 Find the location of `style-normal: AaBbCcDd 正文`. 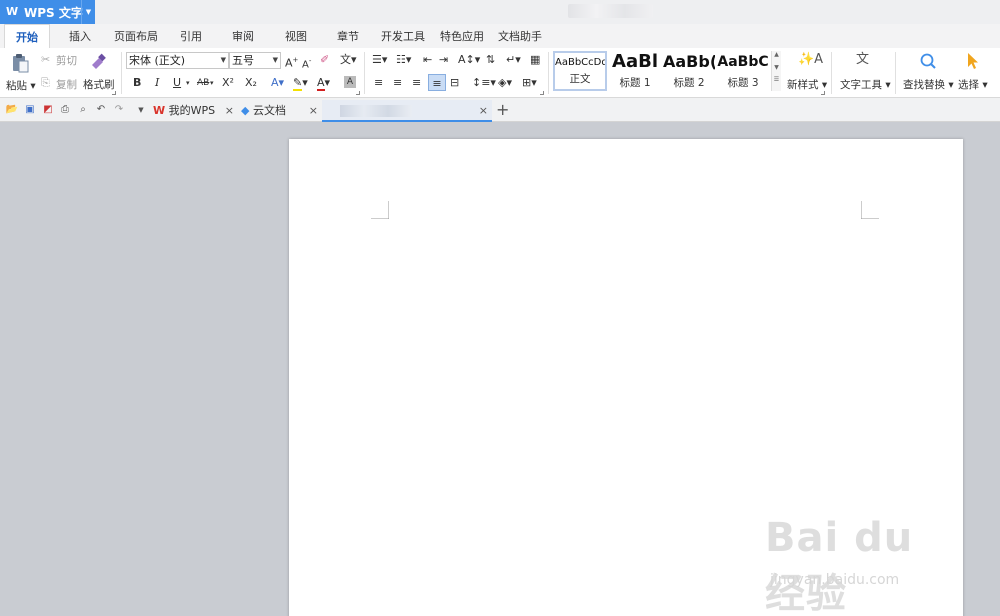

style-normal: AaBbCcDd 正文 is located at coordinates (580, 71).